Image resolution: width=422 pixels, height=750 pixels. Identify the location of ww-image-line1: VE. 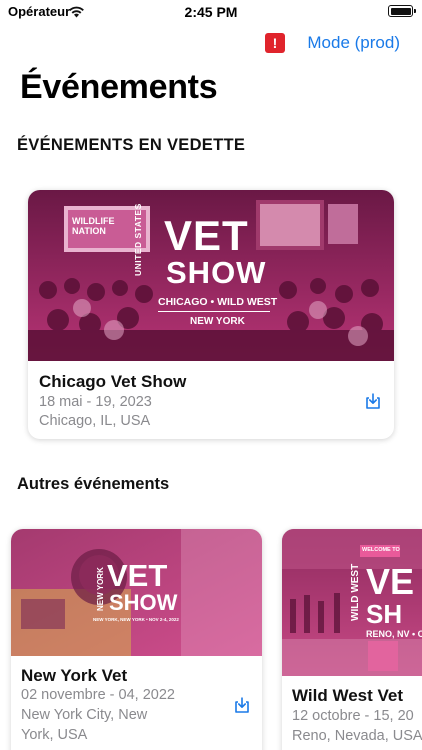
(390, 581).